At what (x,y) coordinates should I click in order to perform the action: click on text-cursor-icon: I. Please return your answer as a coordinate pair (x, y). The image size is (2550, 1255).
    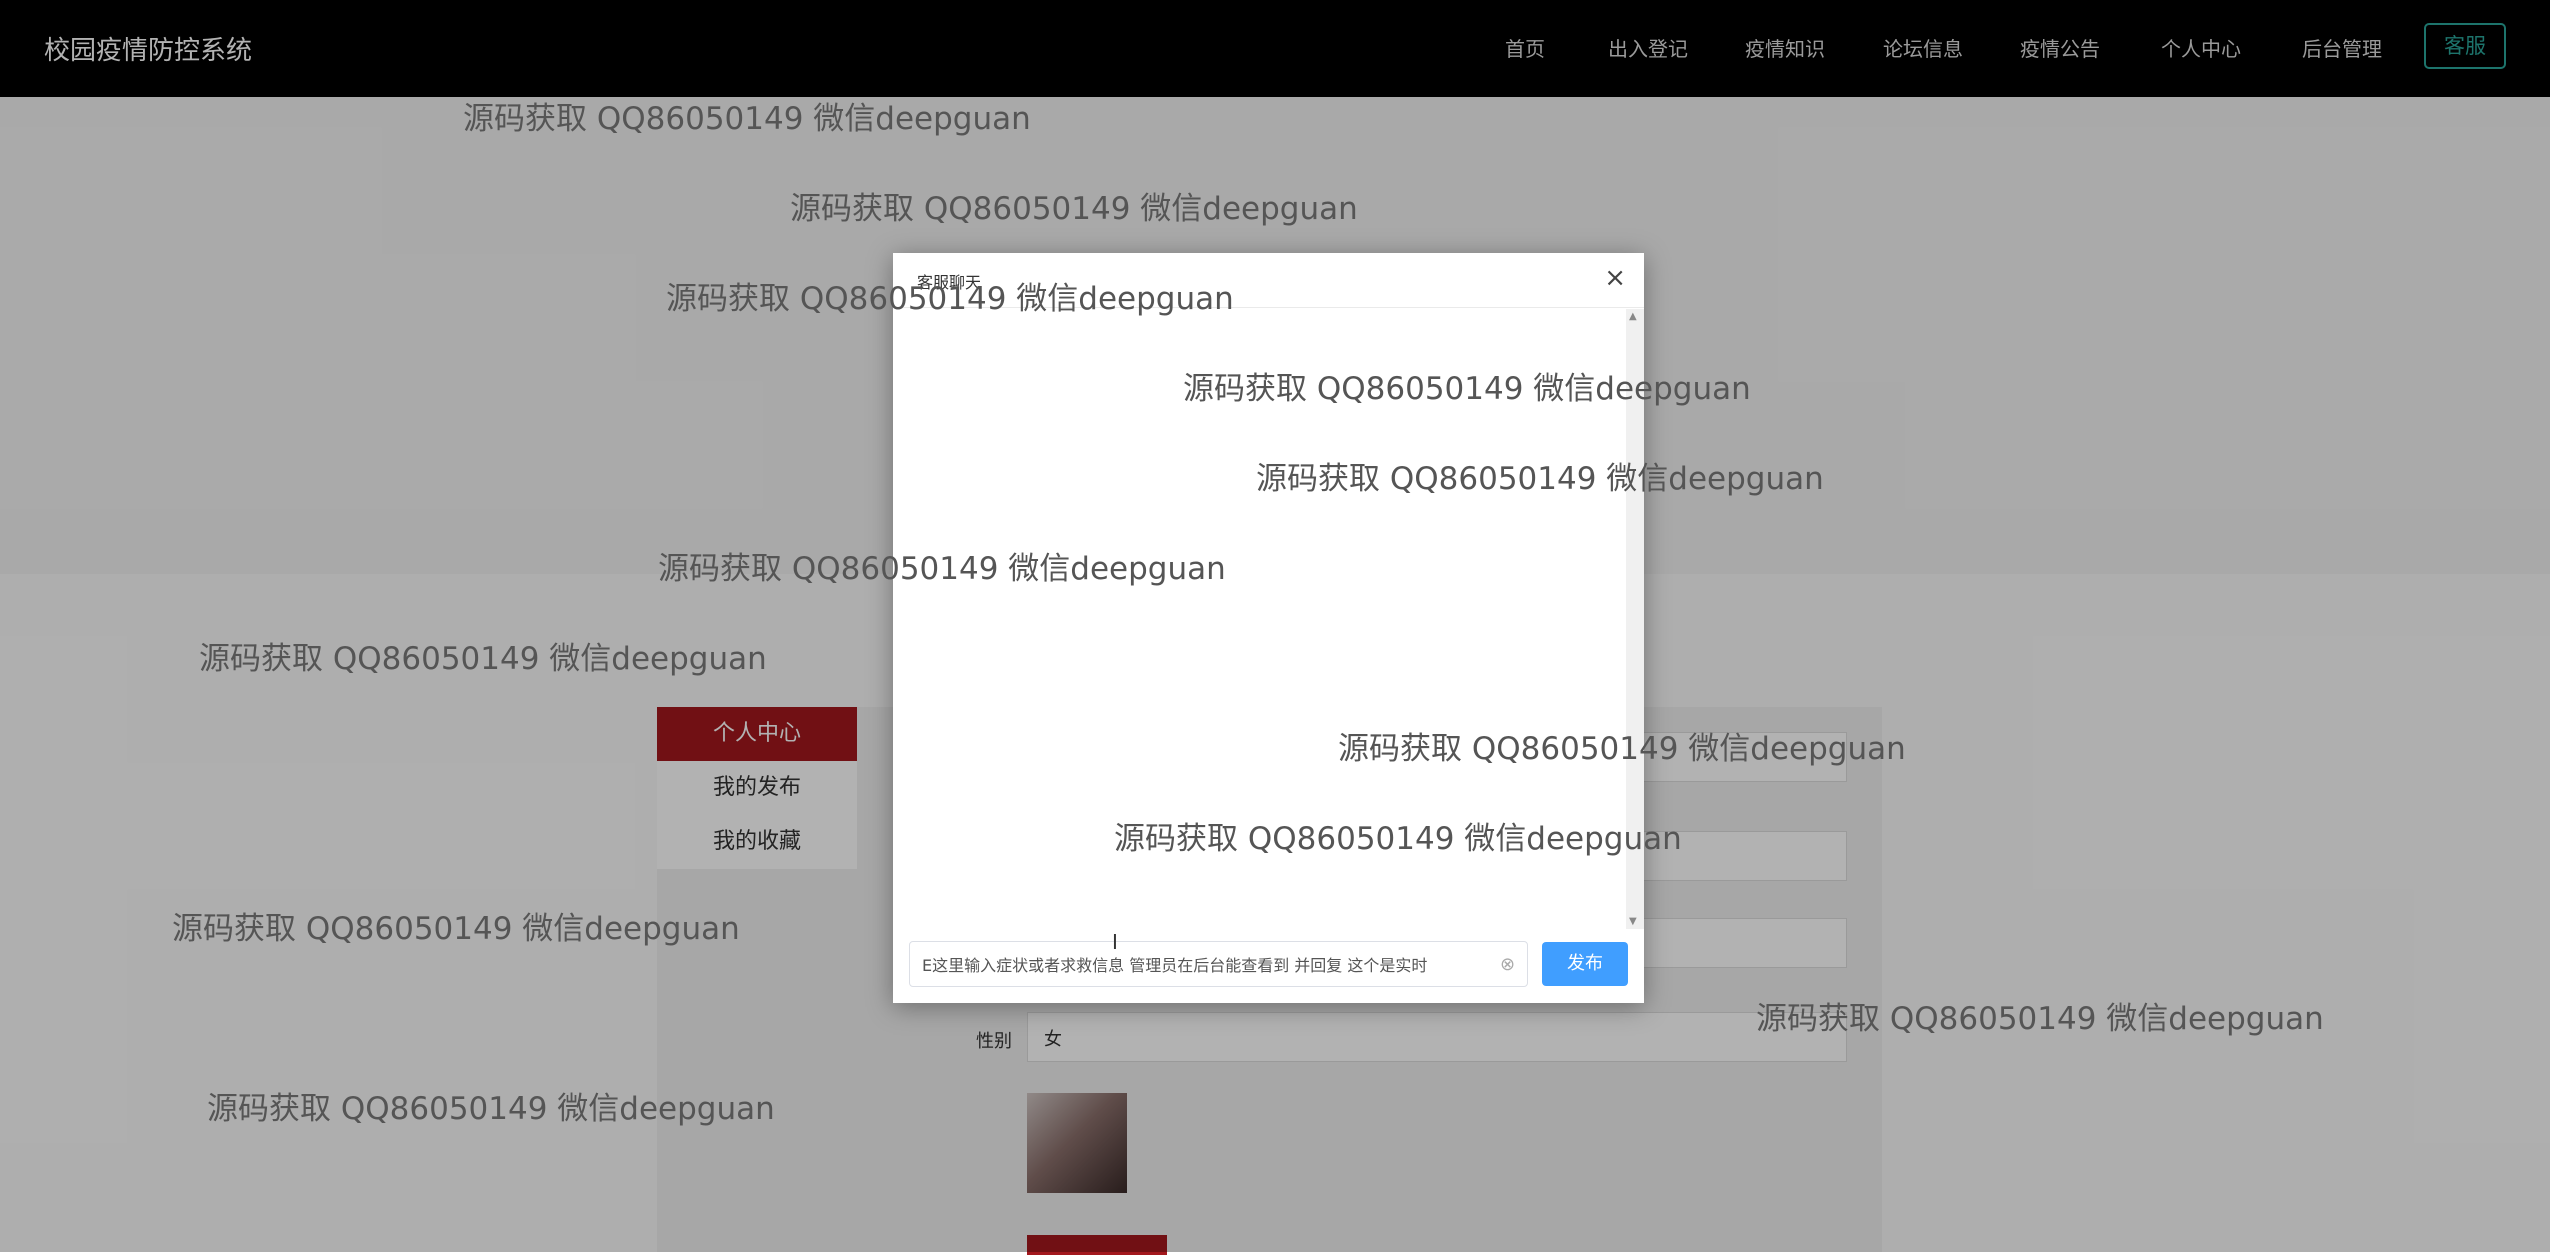
    Looking at the image, I should click on (1115, 942).